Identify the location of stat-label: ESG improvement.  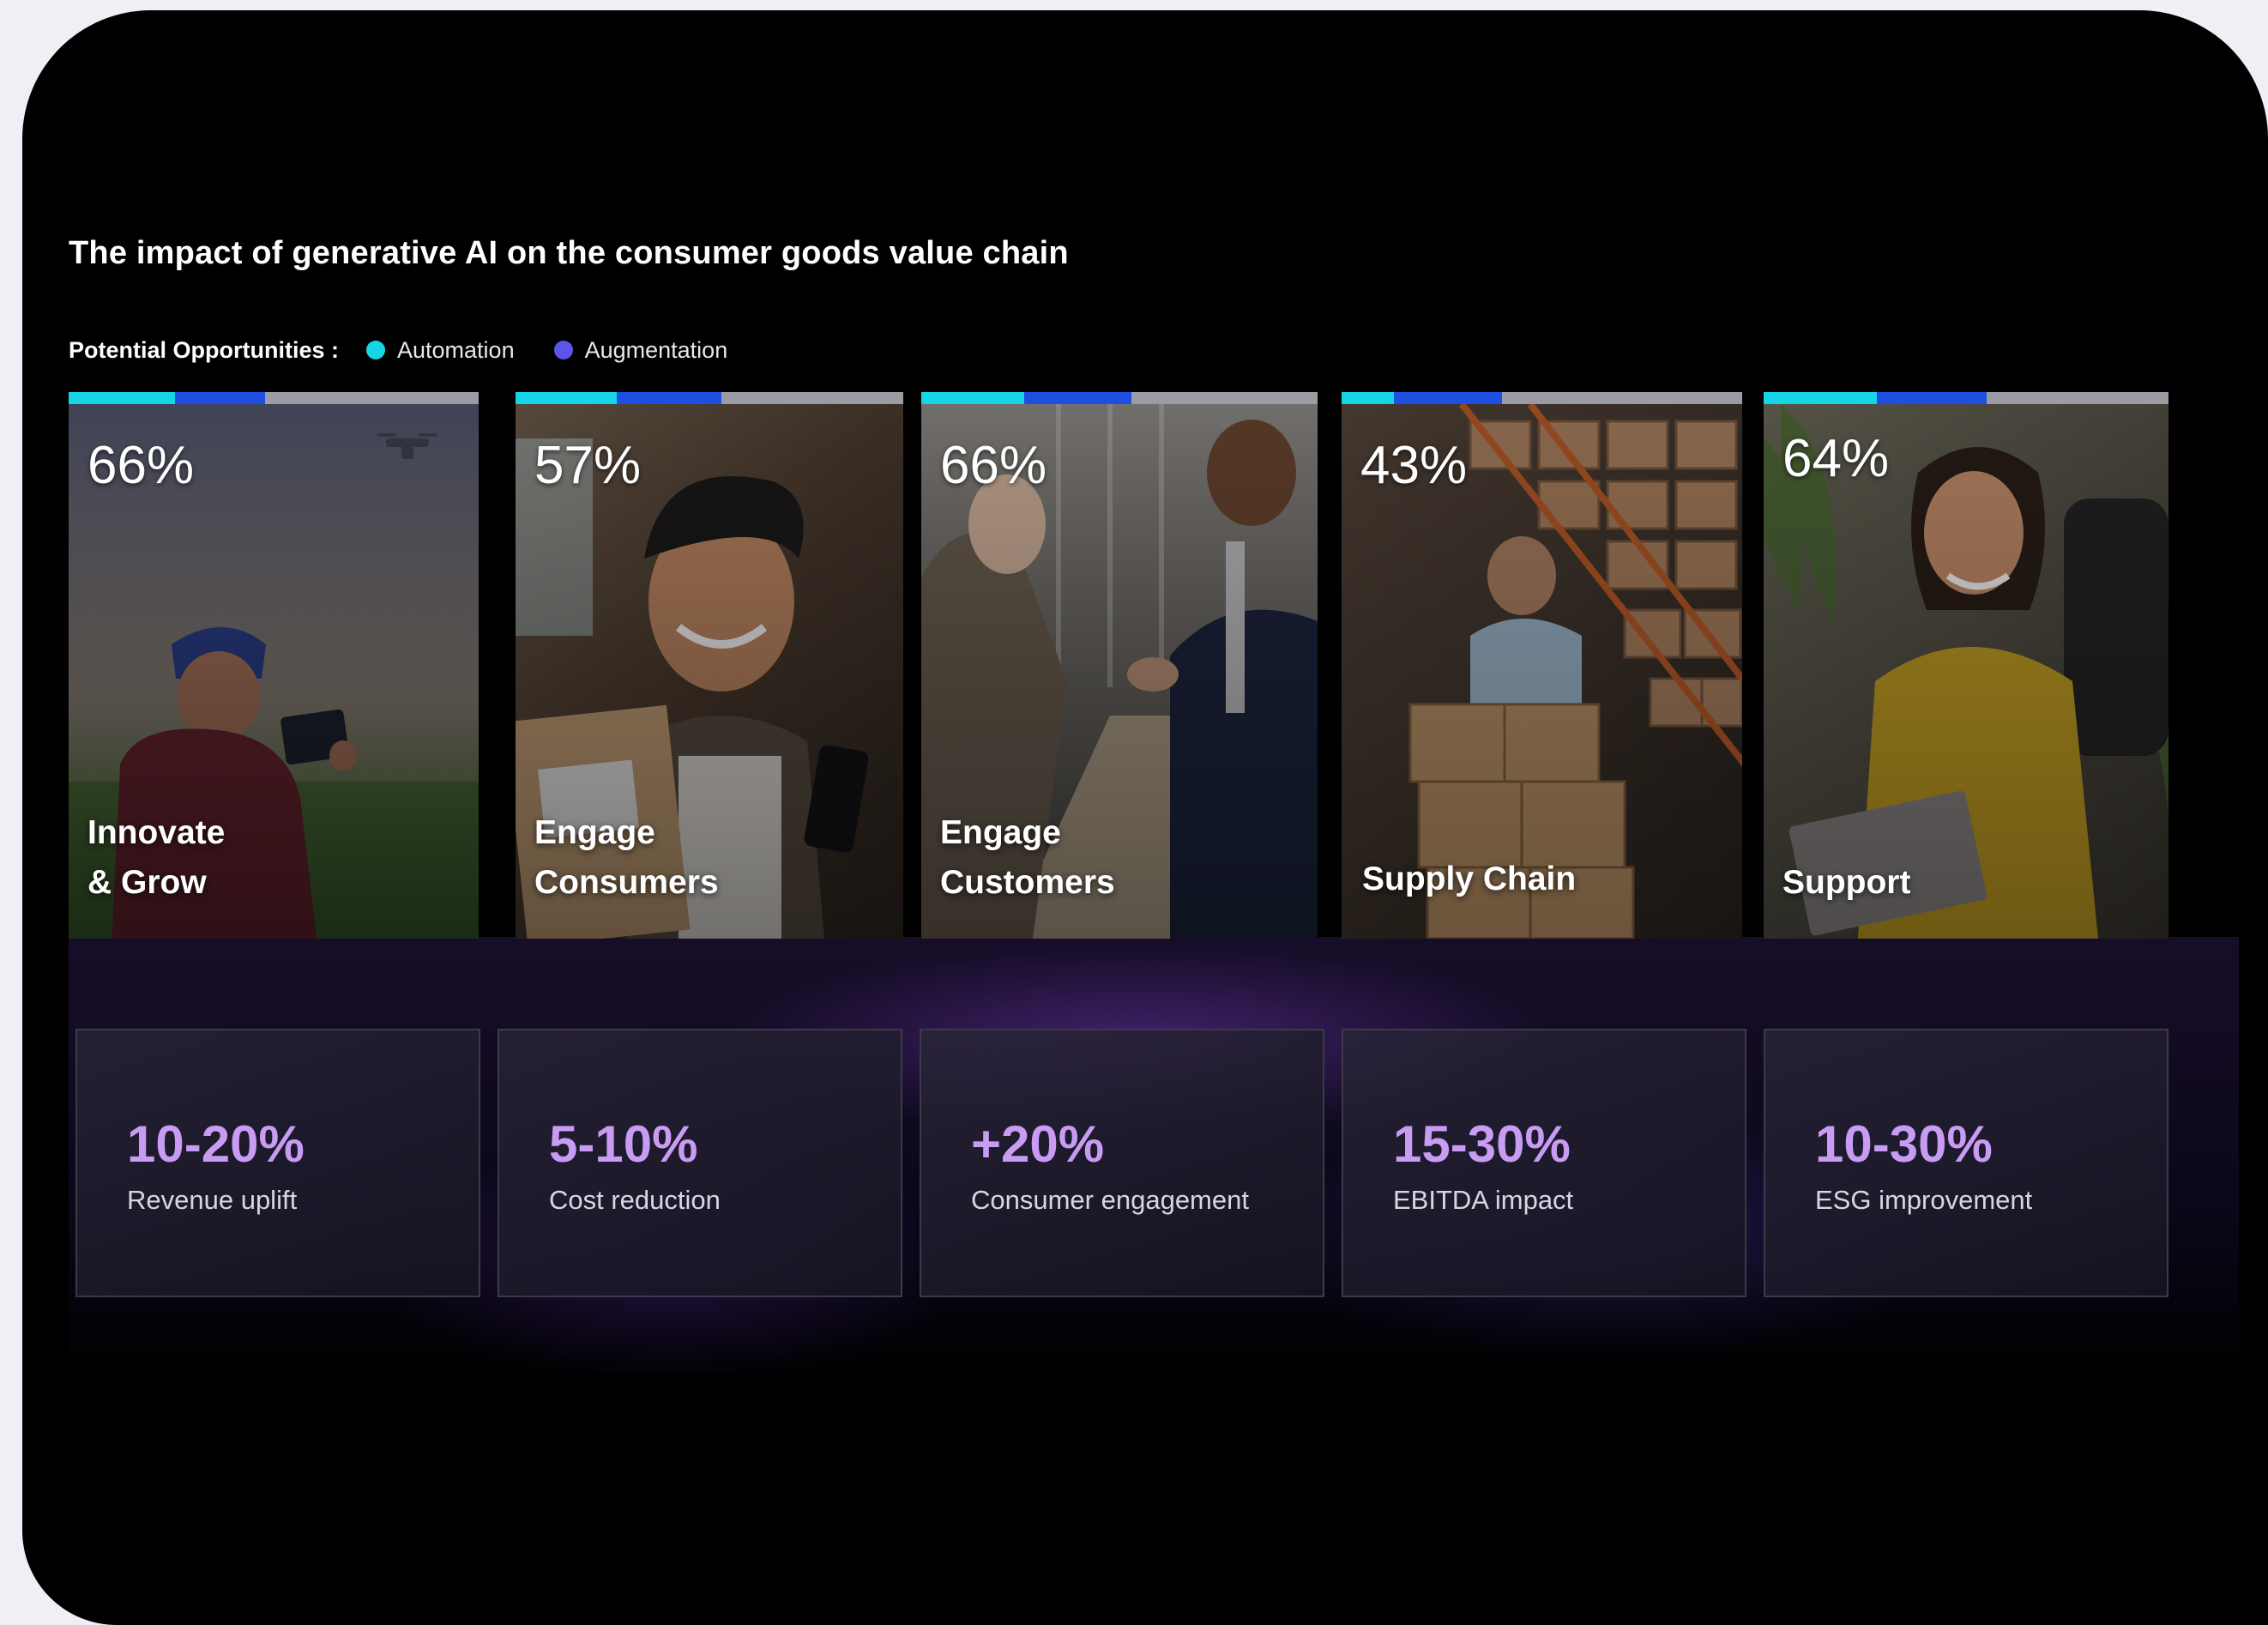
(1924, 1200).